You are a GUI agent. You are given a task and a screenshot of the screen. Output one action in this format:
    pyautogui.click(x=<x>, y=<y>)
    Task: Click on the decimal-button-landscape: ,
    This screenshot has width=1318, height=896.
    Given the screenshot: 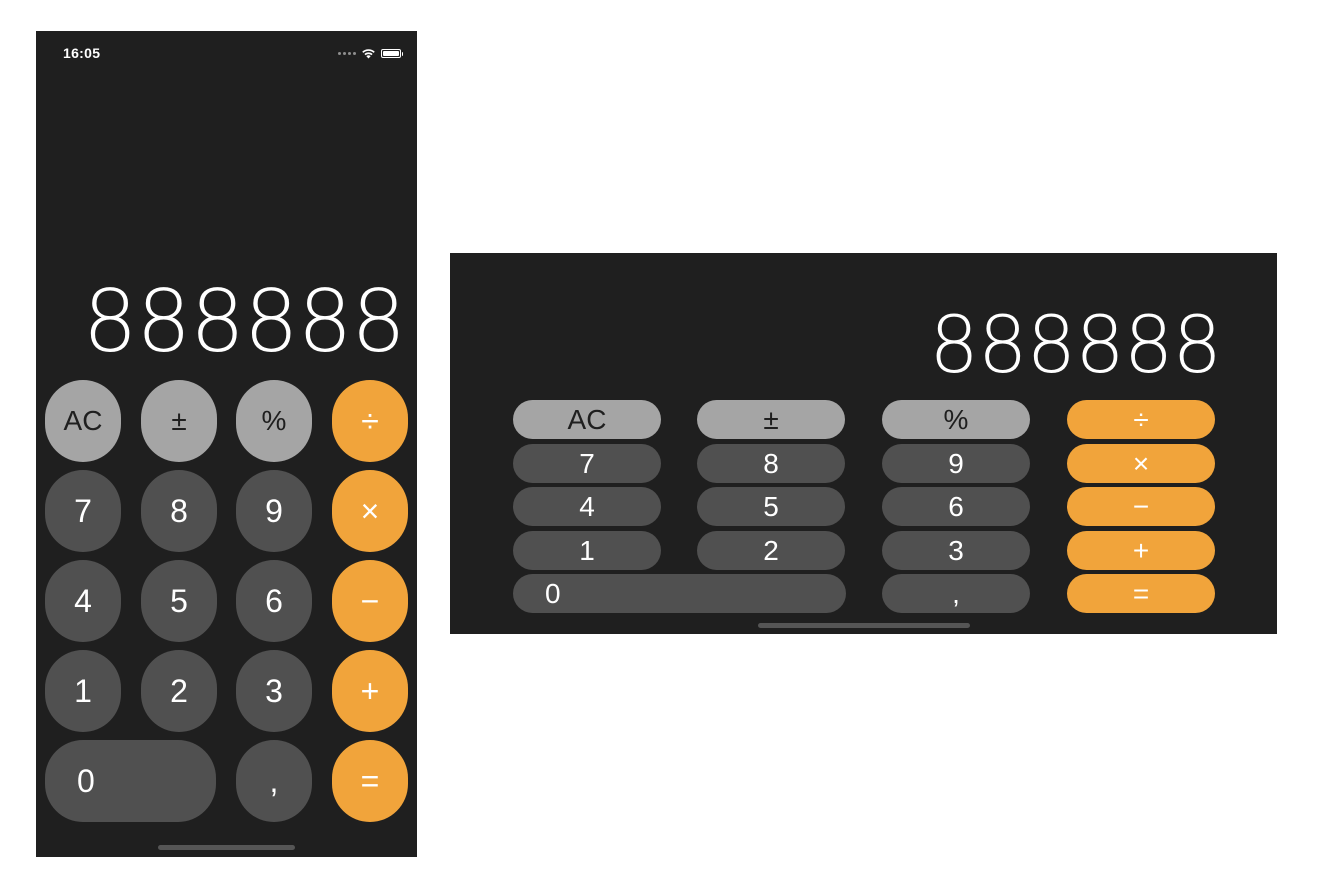 What is the action you would take?
    pyautogui.click(x=956, y=593)
    